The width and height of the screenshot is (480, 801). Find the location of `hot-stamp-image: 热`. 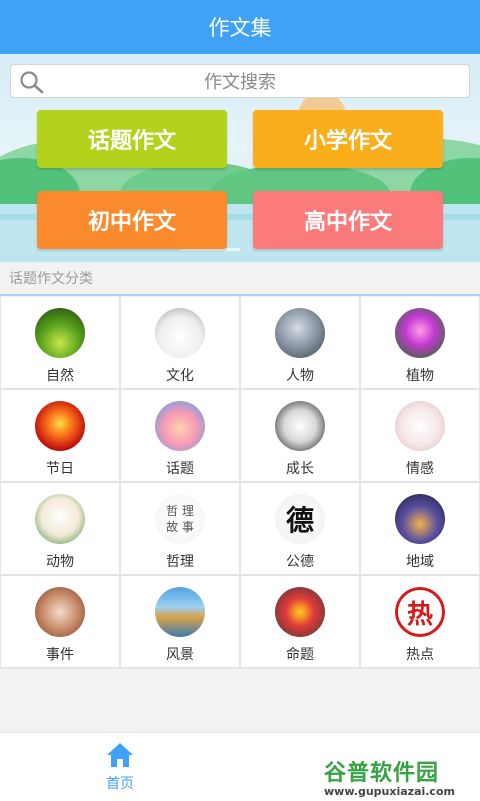

hot-stamp-image: 热 is located at coordinates (420, 612).